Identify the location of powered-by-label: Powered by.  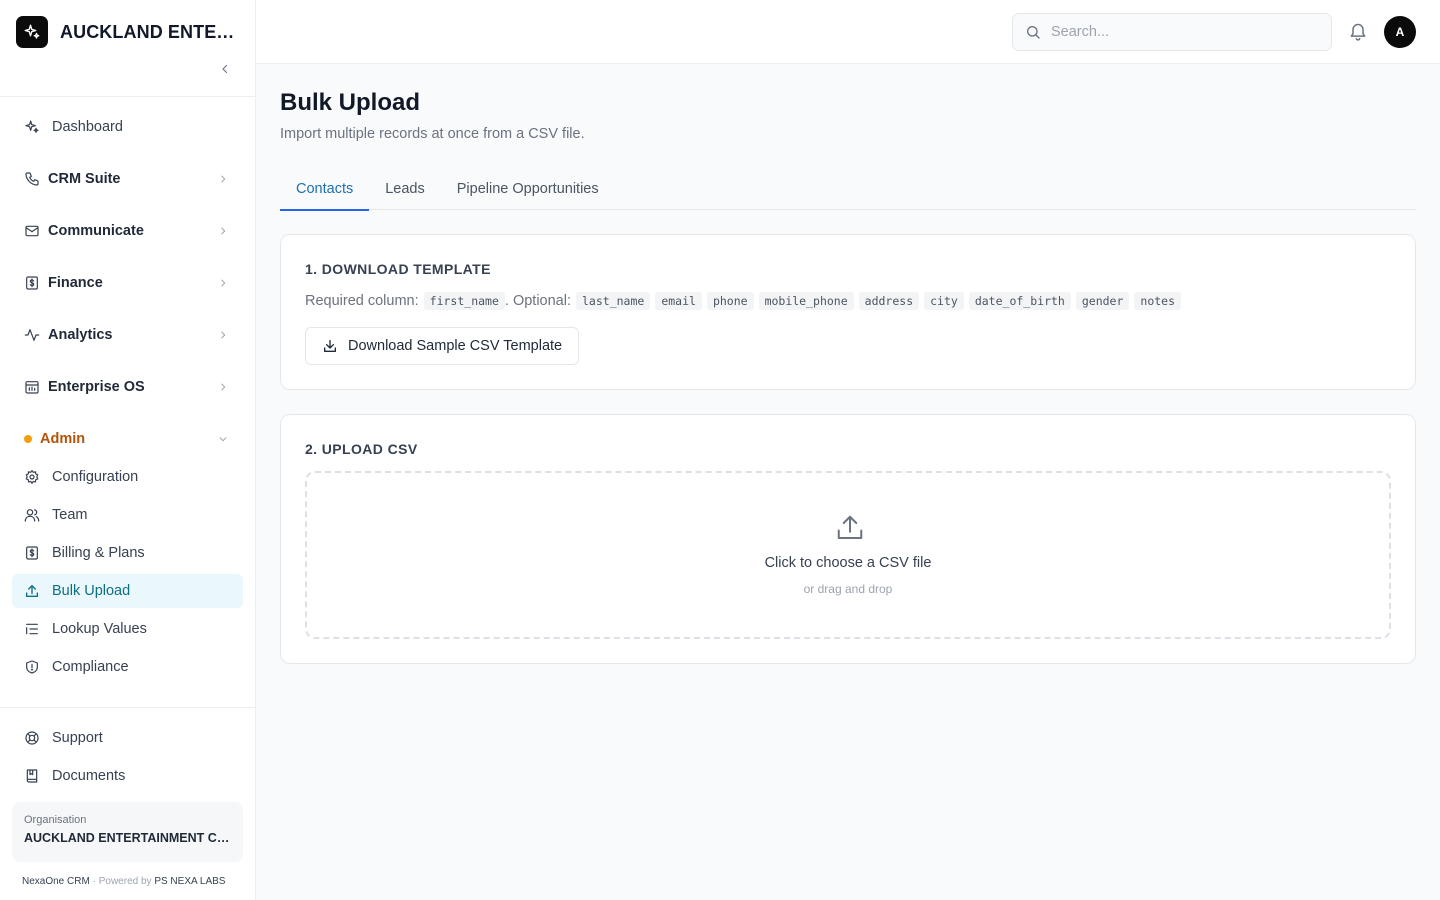
(125, 881).